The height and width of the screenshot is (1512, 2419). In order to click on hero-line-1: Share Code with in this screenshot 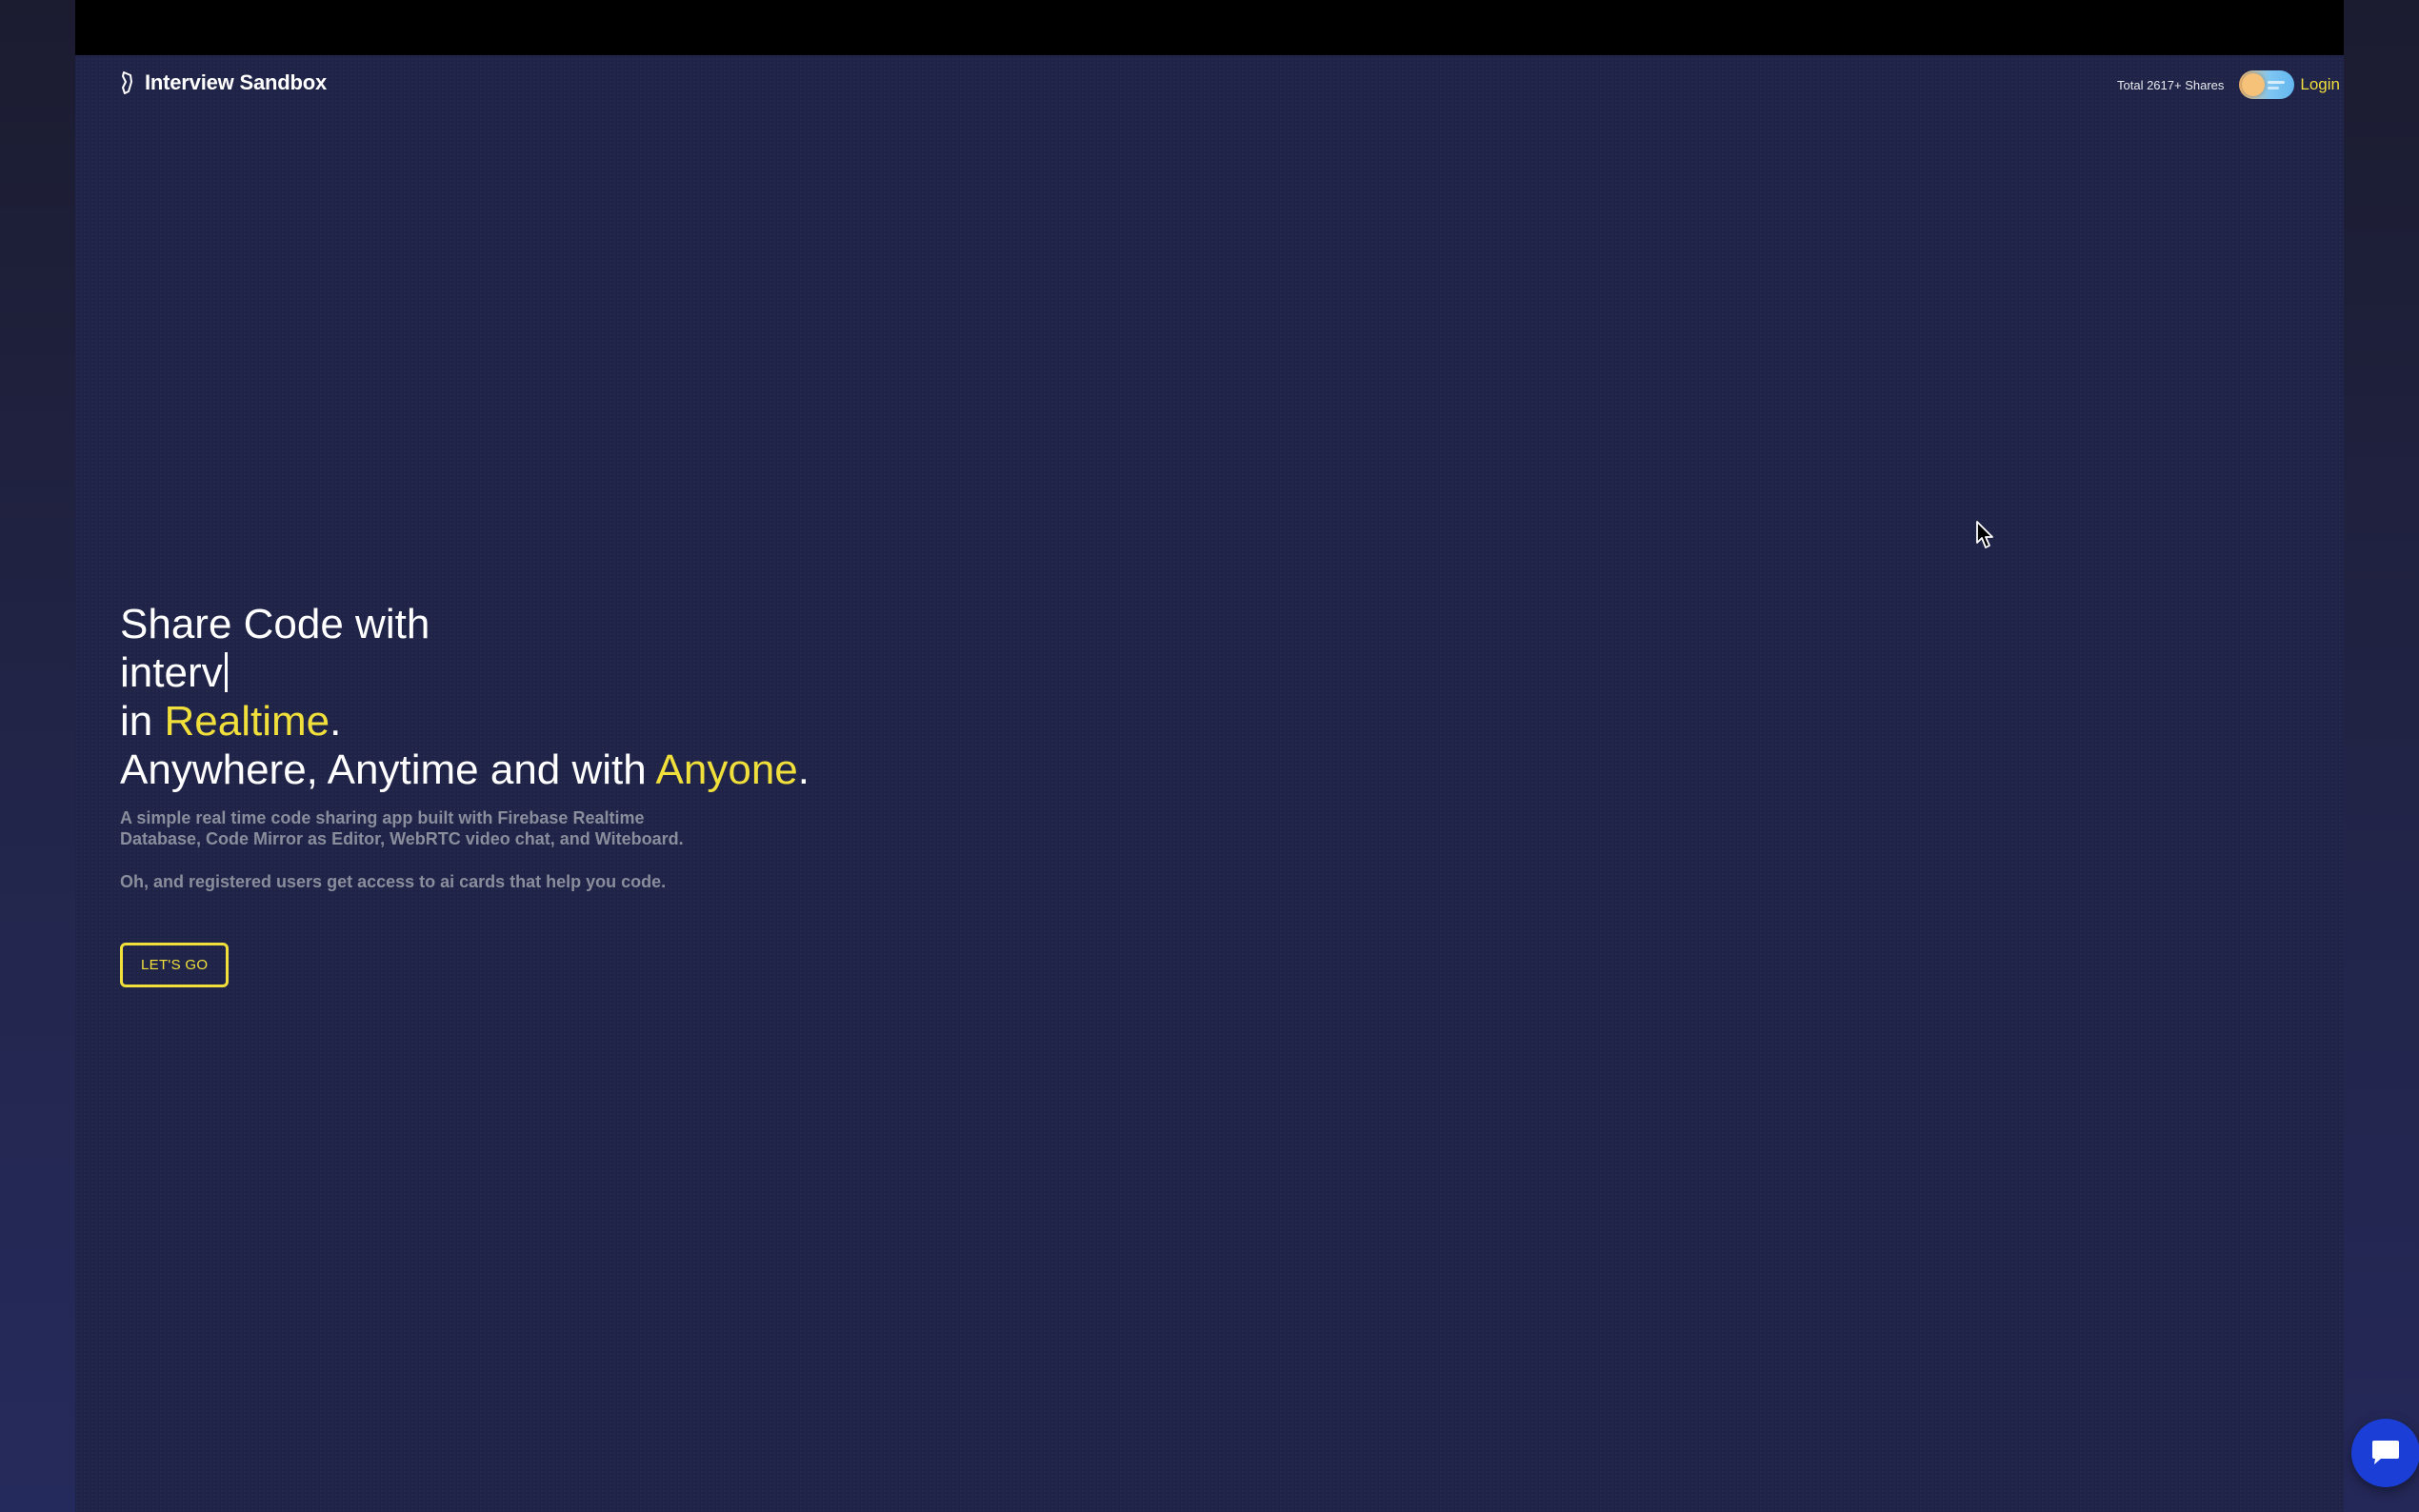, I will do `click(275, 624)`.